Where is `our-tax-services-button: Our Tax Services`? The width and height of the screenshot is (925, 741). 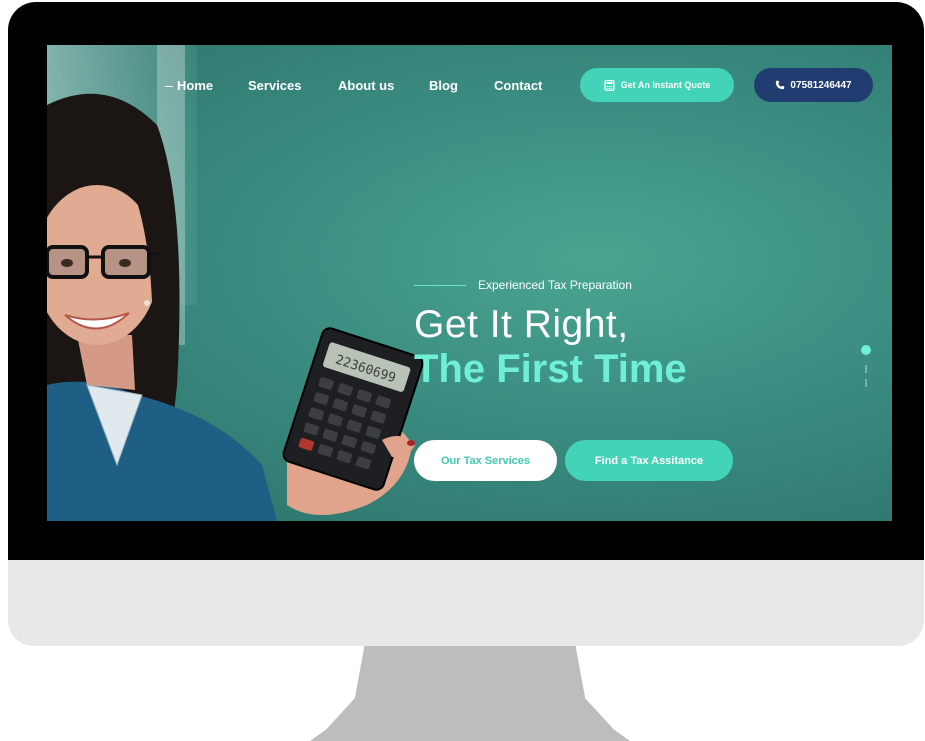 our-tax-services-button: Our Tax Services is located at coordinates (485, 460).